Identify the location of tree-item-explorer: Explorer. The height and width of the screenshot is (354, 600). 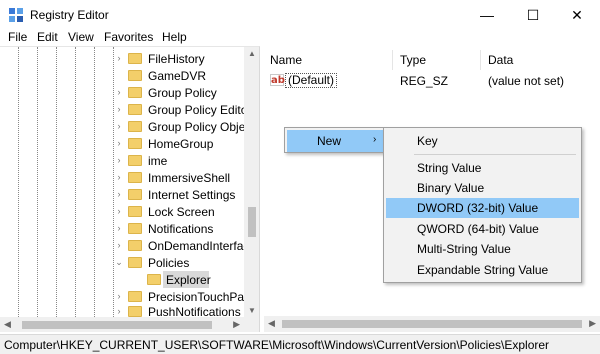
(122, 279).